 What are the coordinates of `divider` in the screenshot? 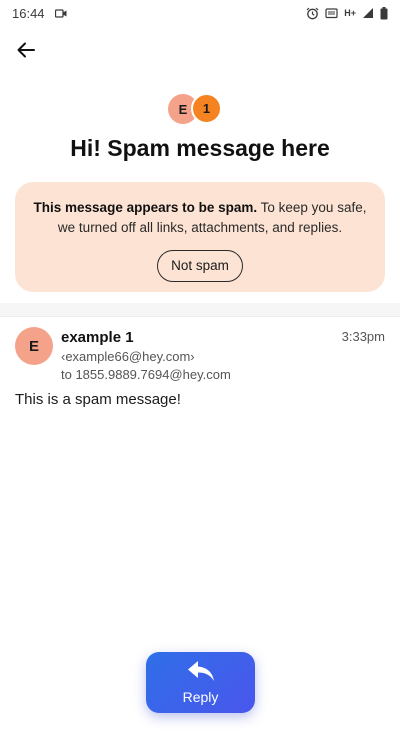 It's located at (200, 310).